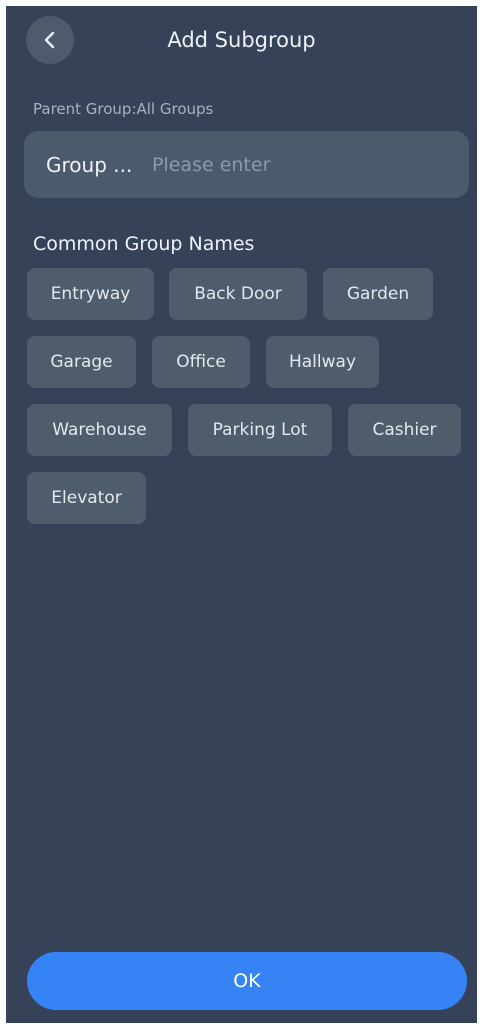 The width and height of the screenshot is (483, 1029). I want to click on chip-warehouse: Warehouse, so click(99, 430).